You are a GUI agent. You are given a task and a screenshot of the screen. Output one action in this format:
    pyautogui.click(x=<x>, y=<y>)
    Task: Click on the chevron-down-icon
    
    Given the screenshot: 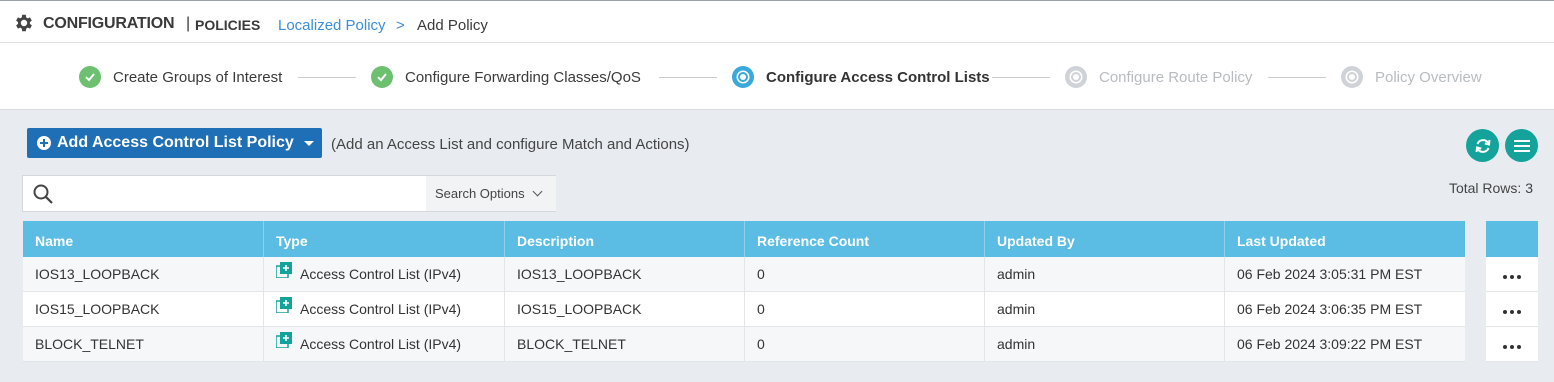 What is the action you would take?
    pyautogui.click(x=537, y=191)
    